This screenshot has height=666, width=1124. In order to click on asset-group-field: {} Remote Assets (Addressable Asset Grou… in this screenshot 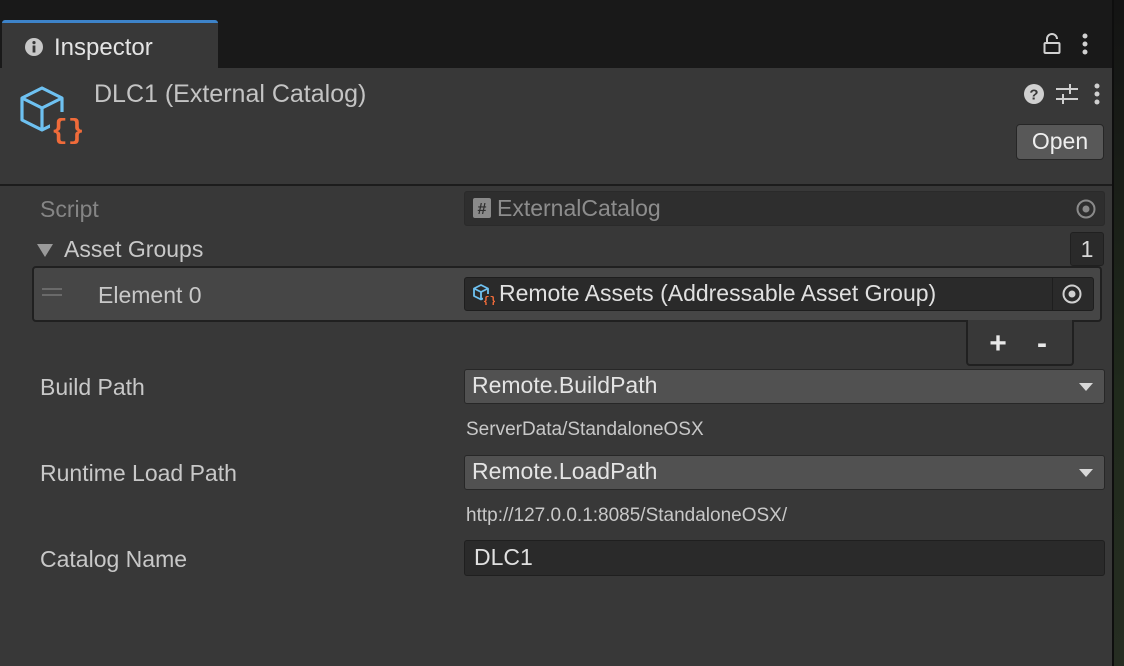, I will do `click(779, 294)`.